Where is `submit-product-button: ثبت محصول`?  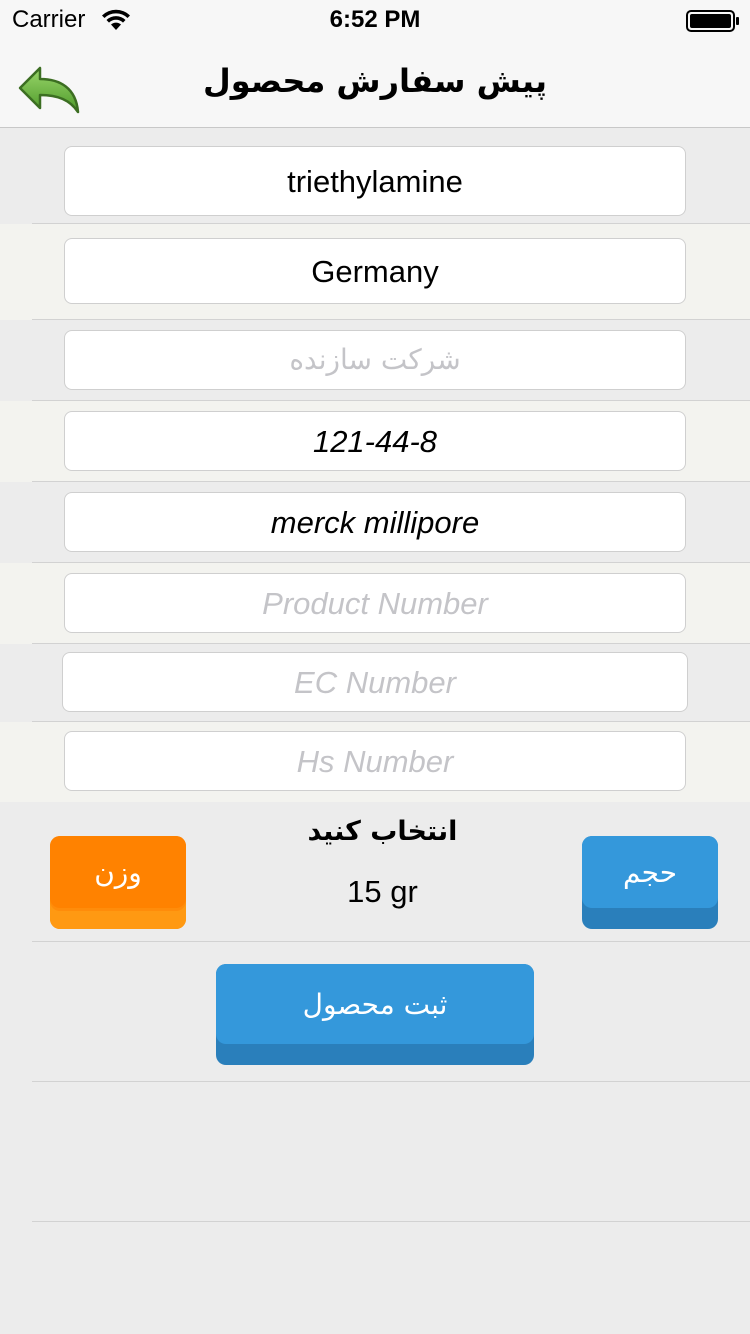
submit-product-button: ثبت محصول is located at coordinates (375, 1014).